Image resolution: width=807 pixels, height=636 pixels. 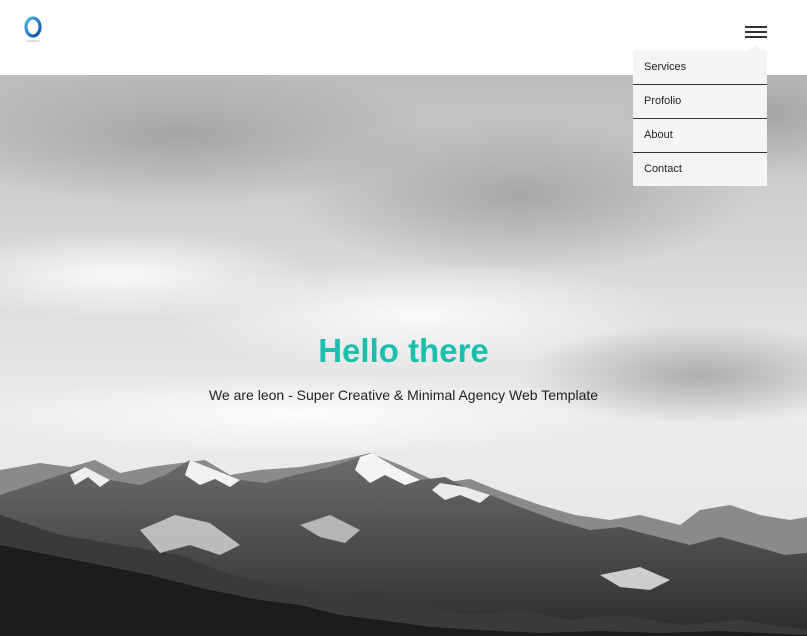 I want to click on logo, so click(x=34, y=29).